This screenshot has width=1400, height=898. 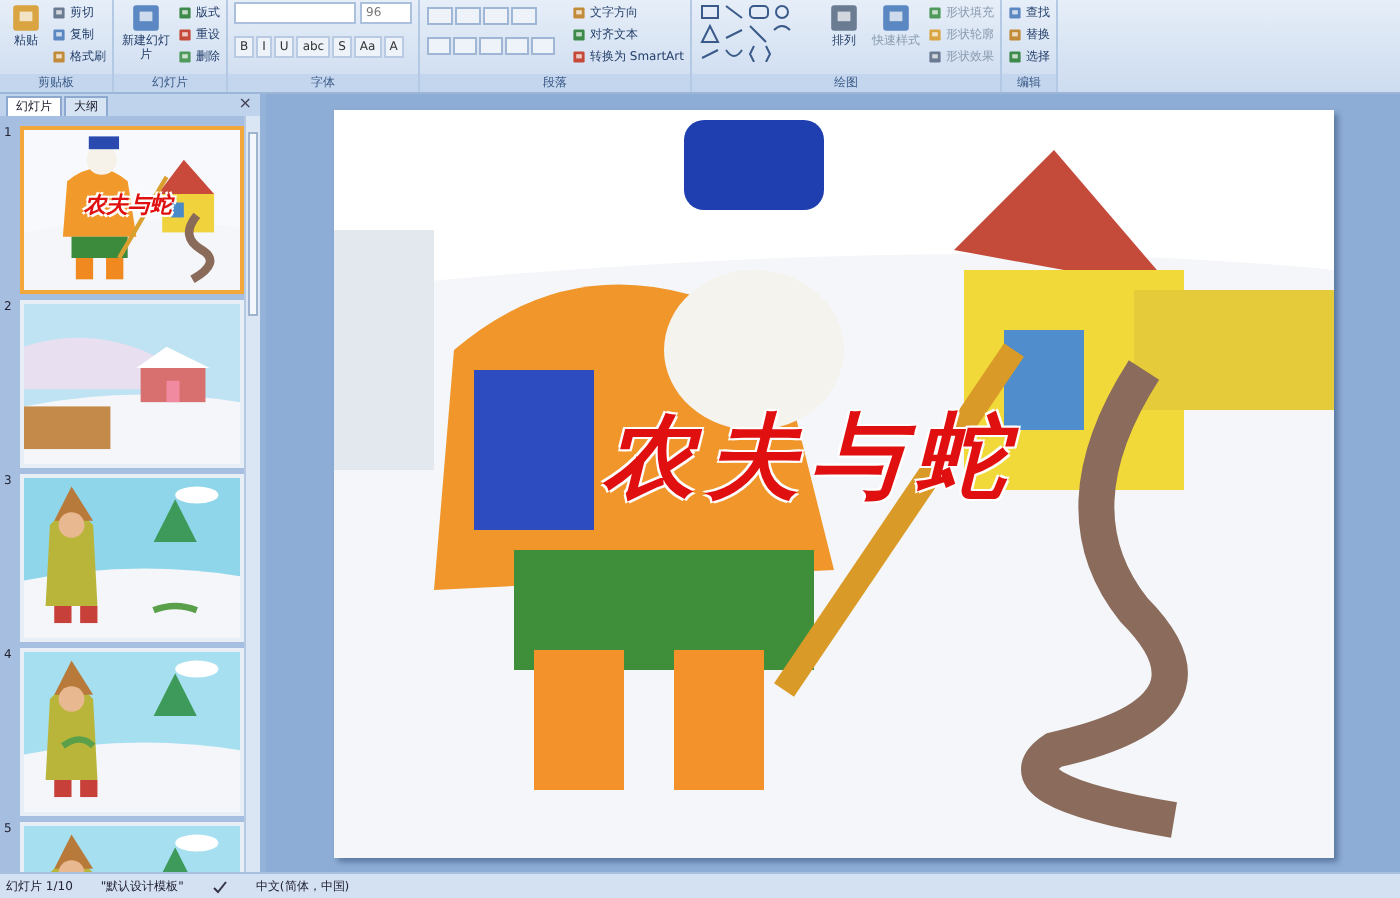 I want to click on close-button: ×, so click(x=245, y=104).